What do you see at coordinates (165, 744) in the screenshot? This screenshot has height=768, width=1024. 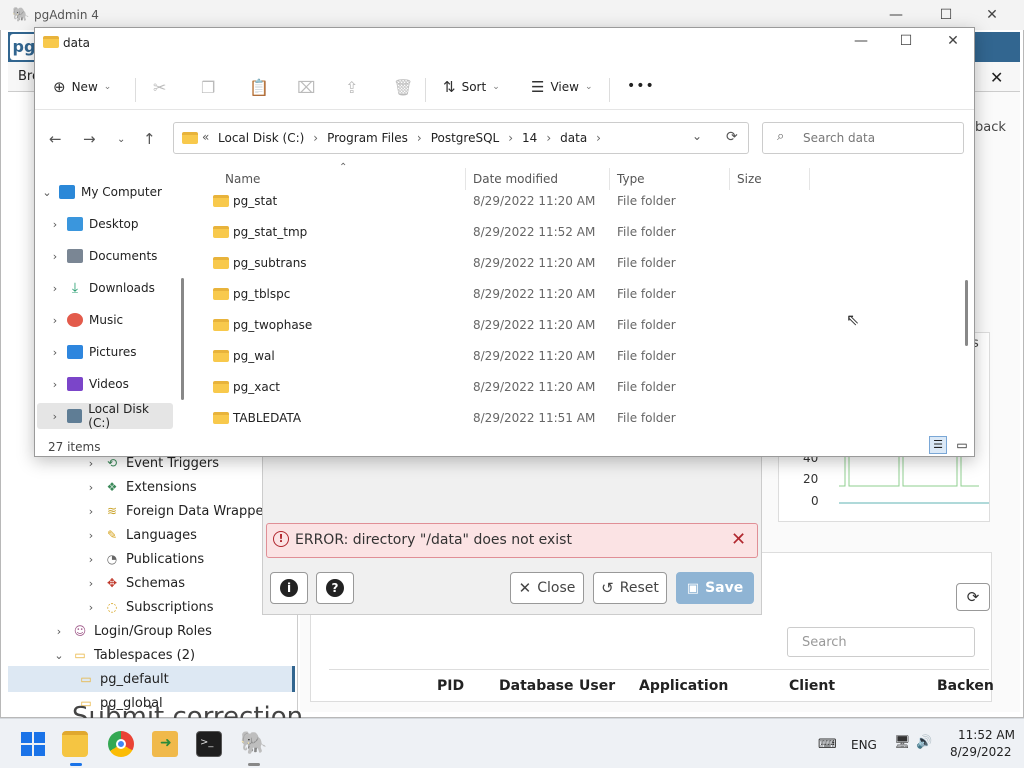 I see `file-transfer-icon: ➜` at bounding box center [165, 744].